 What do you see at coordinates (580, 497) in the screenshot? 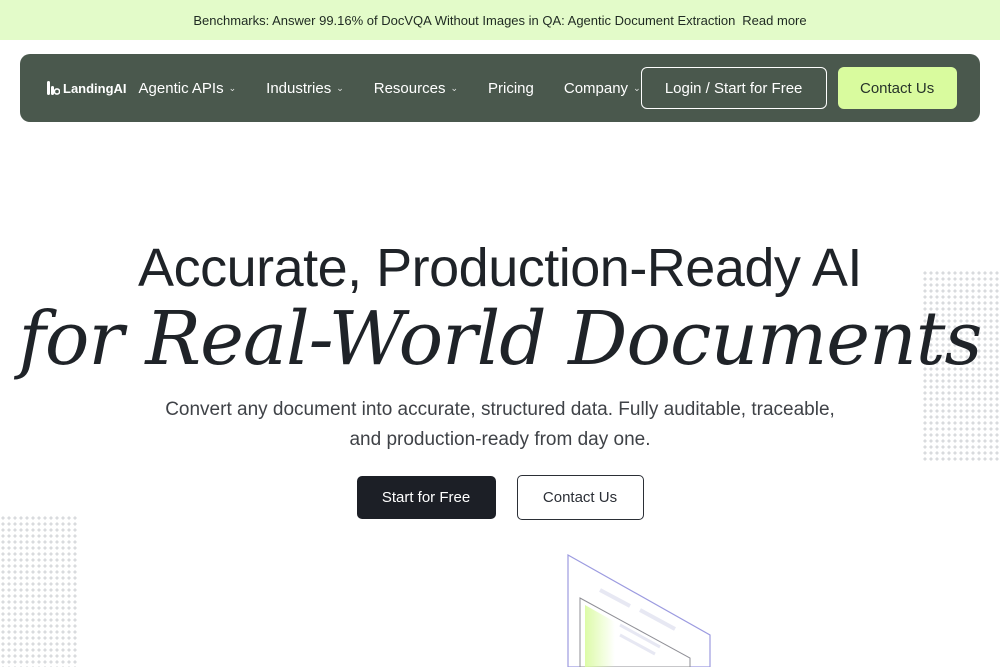
I see `contact-us-button: Contact Us` at bounding box center [580, 497].